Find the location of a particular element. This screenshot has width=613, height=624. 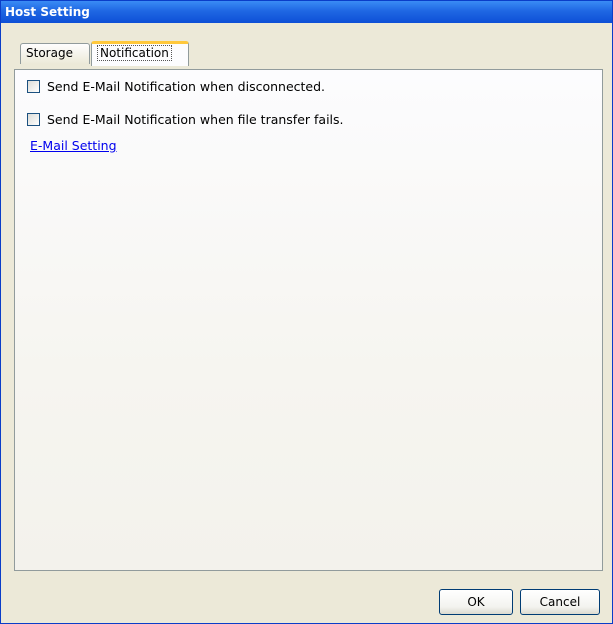

tab-notification: Notification is located at coordinates (140, 53).